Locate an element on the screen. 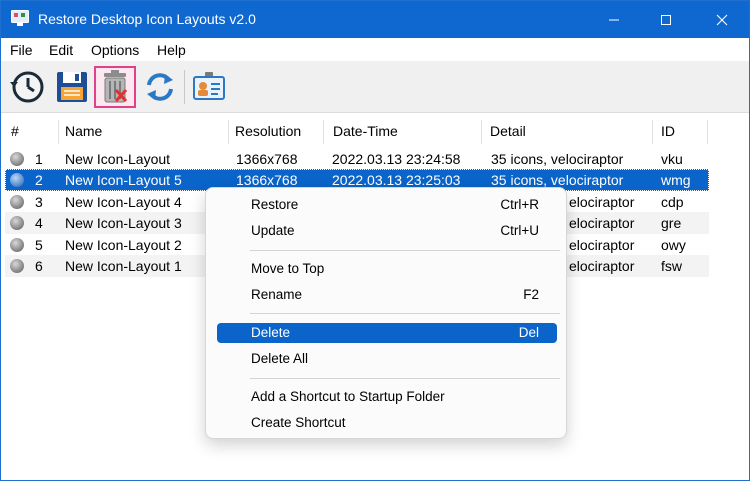 The width and height of the screenshot is (750, 481). row-id: gre is located at coordinates (671, 223).